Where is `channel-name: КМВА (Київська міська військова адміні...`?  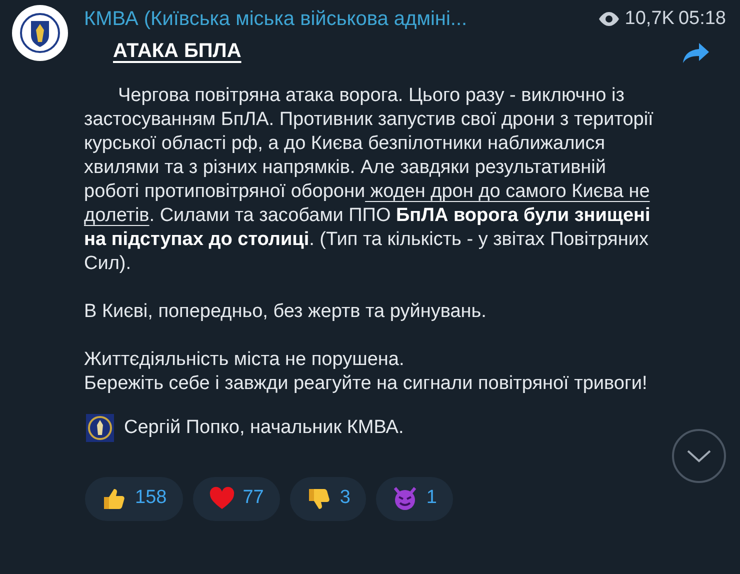 channel-name: КМВА (Київська міська військова адміні... is located at coordinates (276, 19).